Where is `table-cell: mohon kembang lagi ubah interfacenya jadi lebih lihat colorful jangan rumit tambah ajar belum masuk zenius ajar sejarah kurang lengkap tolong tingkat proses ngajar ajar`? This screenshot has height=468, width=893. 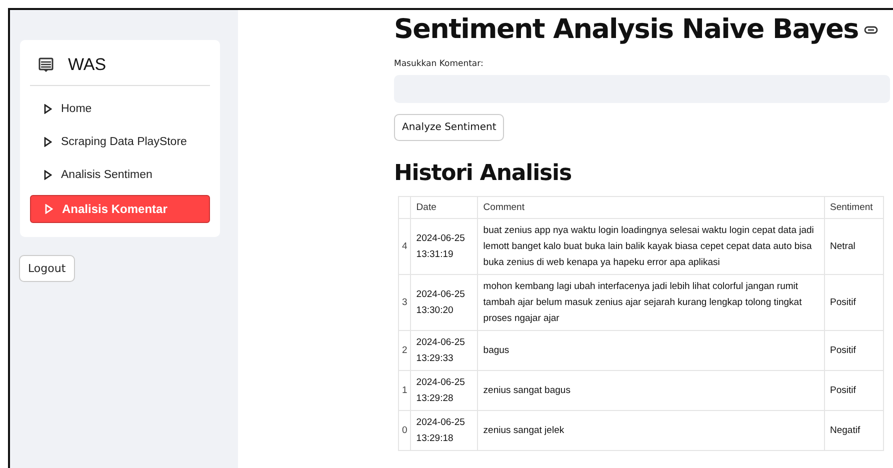
table-cell: mohon kembang lagi ubah interfacenya jadi lebih lihat colorful jangan rumit tambah ajar belum masuk zenius ajar sejarah kurang lengkap tolong tingkat proses ngajar ajar is located at coordinates (651, 302).